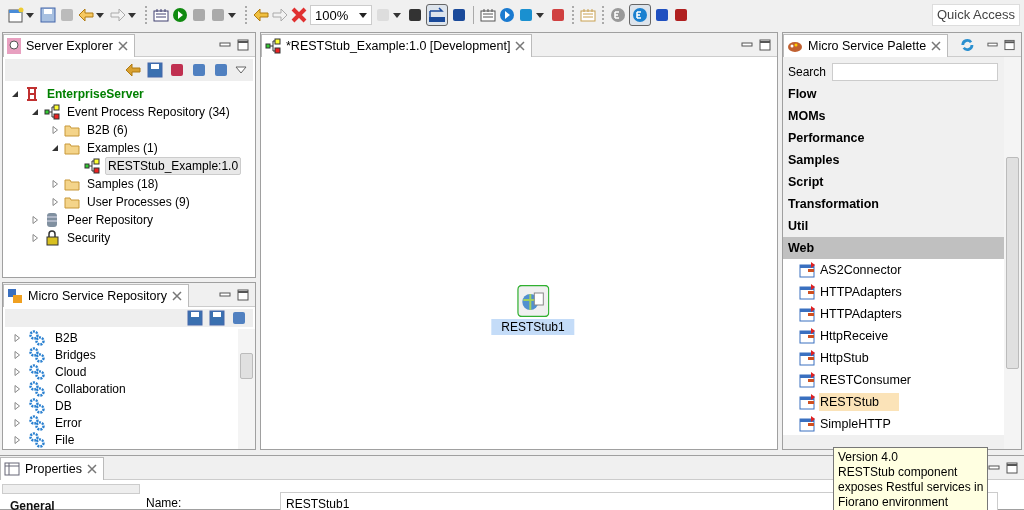  Describe the element at coordinates (52, 468) in the screenshot. I see `view-tab: Properties` at that location.